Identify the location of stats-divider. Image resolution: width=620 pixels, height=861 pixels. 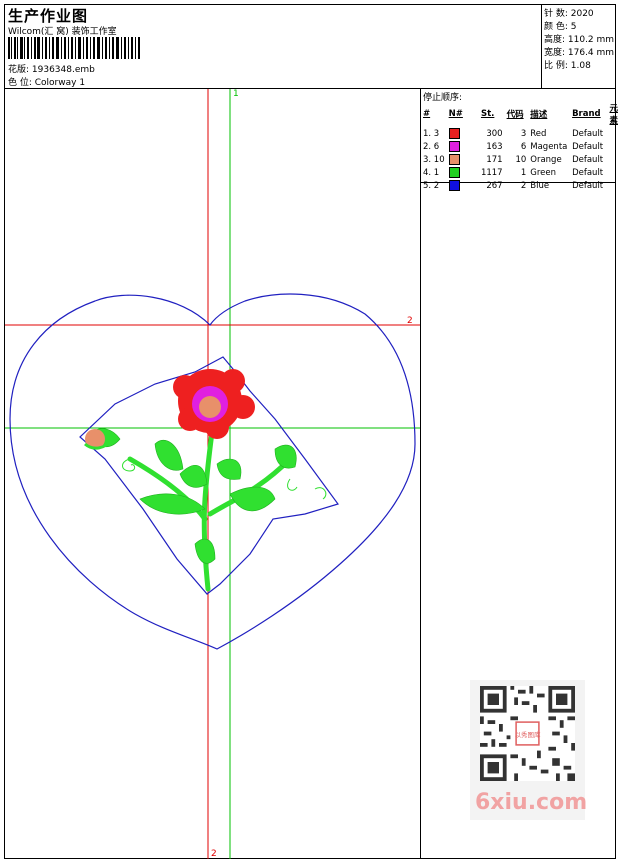
(541, 46).